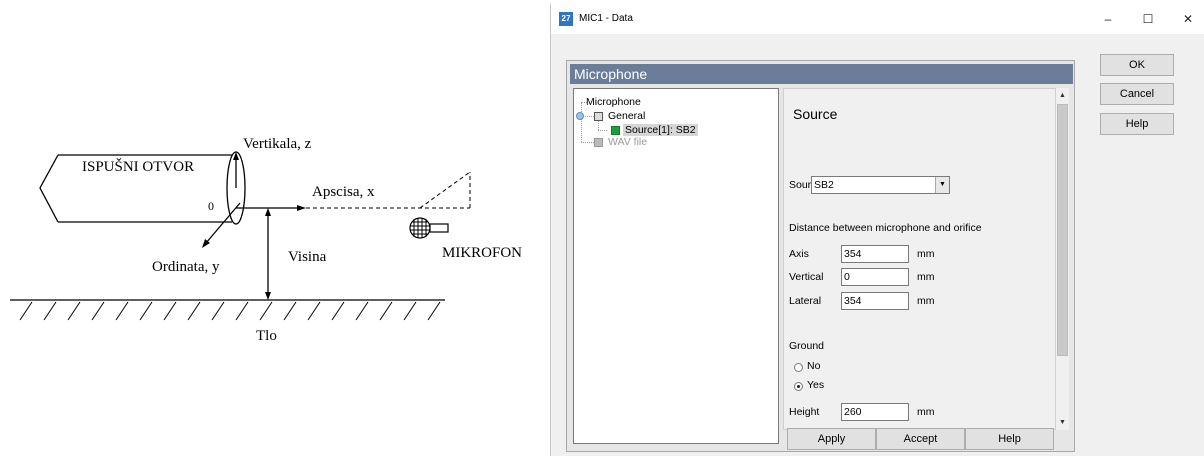 Image resolution: width=1204 pixels, height=456 pixels. I want to click on scroll-thumb, so click(1062, 230).